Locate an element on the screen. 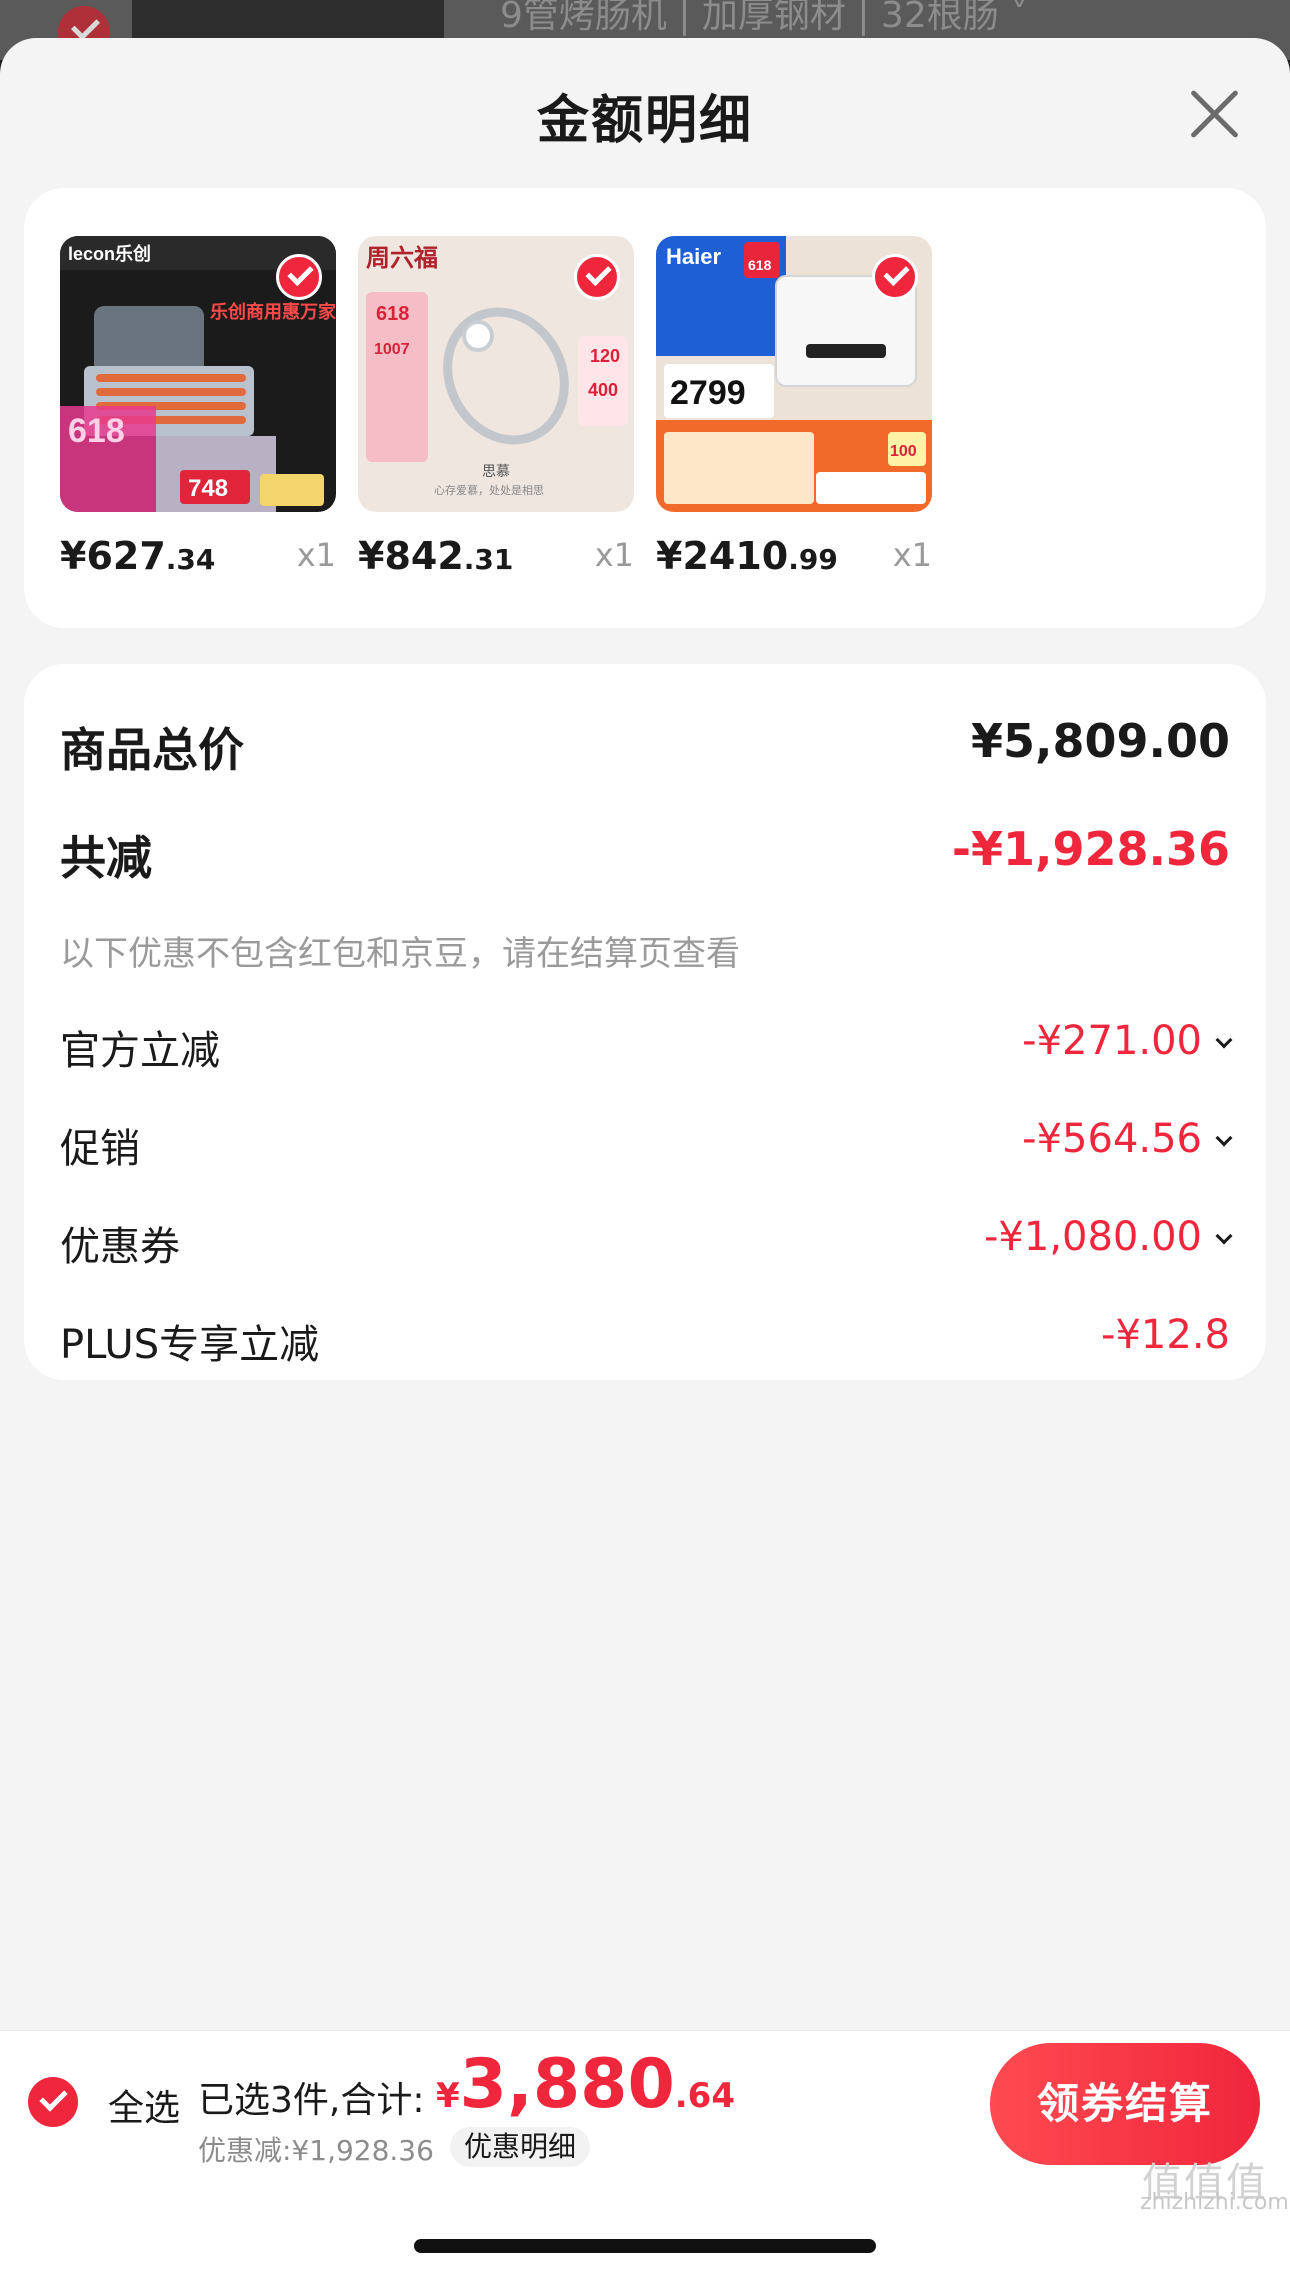 This screenshot has width=1290, height=2276. watermark-url: zhizhizhi.com is located at coordinates (1214, 2202).